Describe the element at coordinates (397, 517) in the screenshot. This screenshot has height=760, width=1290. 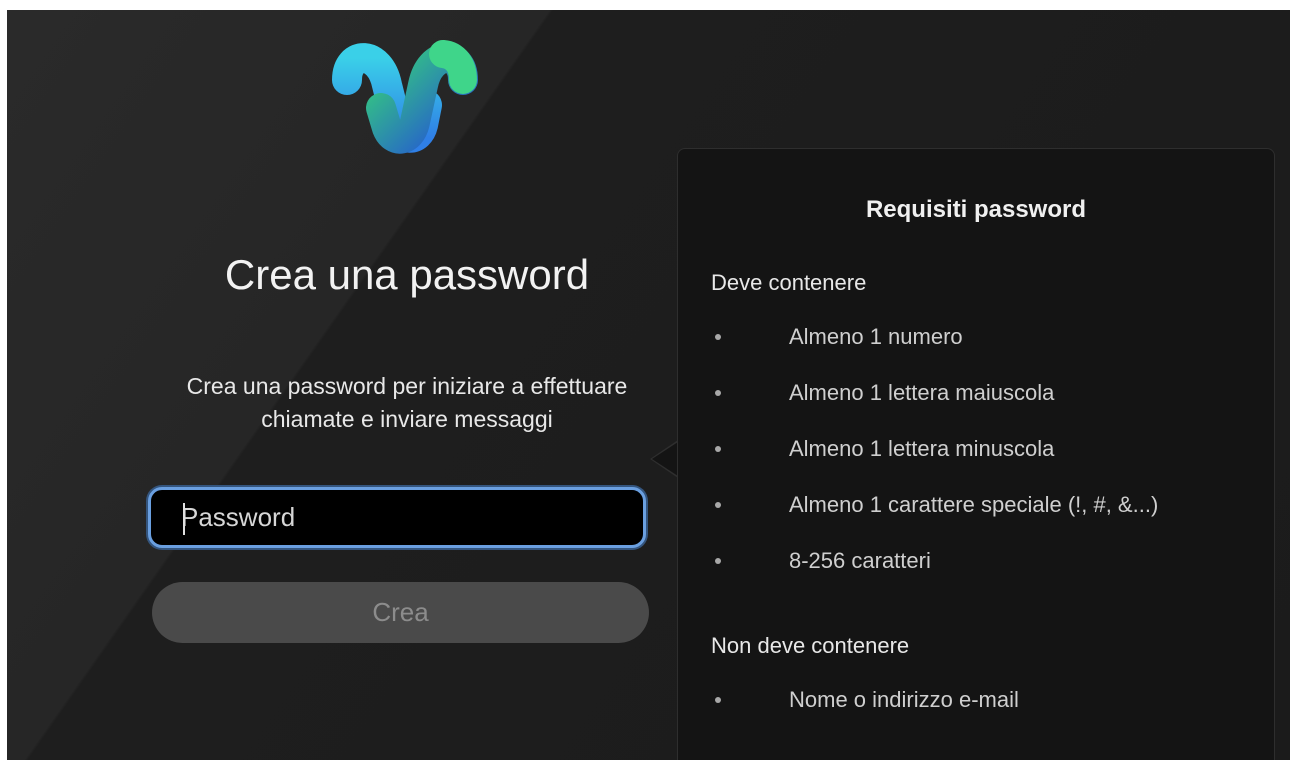
I see `password-input` at that location.